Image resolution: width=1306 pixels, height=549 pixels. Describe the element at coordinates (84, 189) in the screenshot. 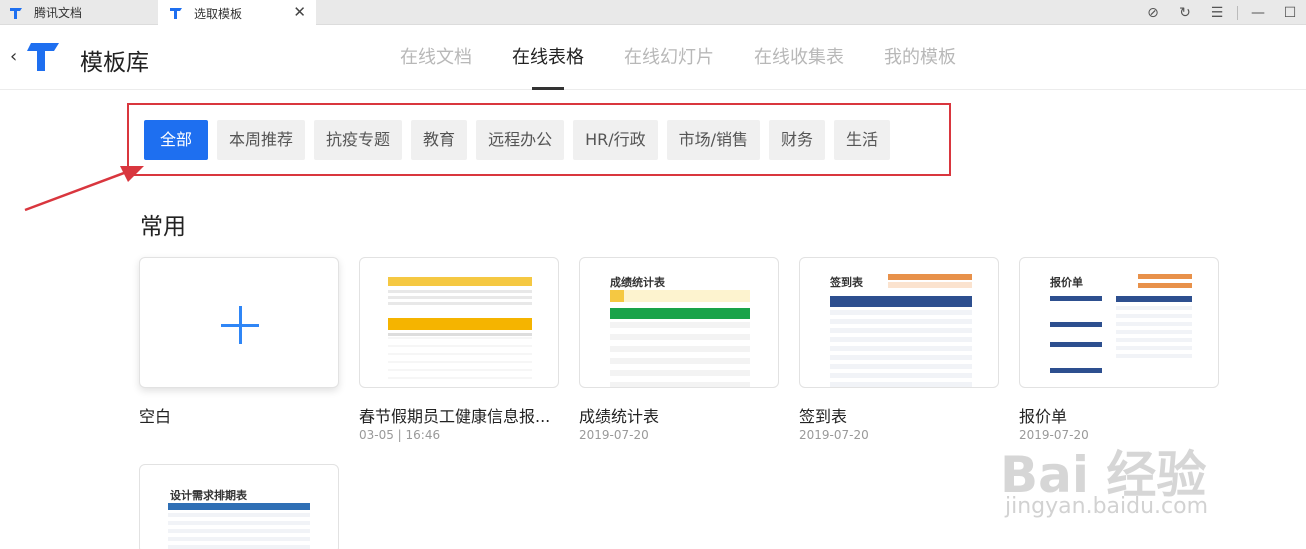

I see `annotation-arrow-icon` at that location.